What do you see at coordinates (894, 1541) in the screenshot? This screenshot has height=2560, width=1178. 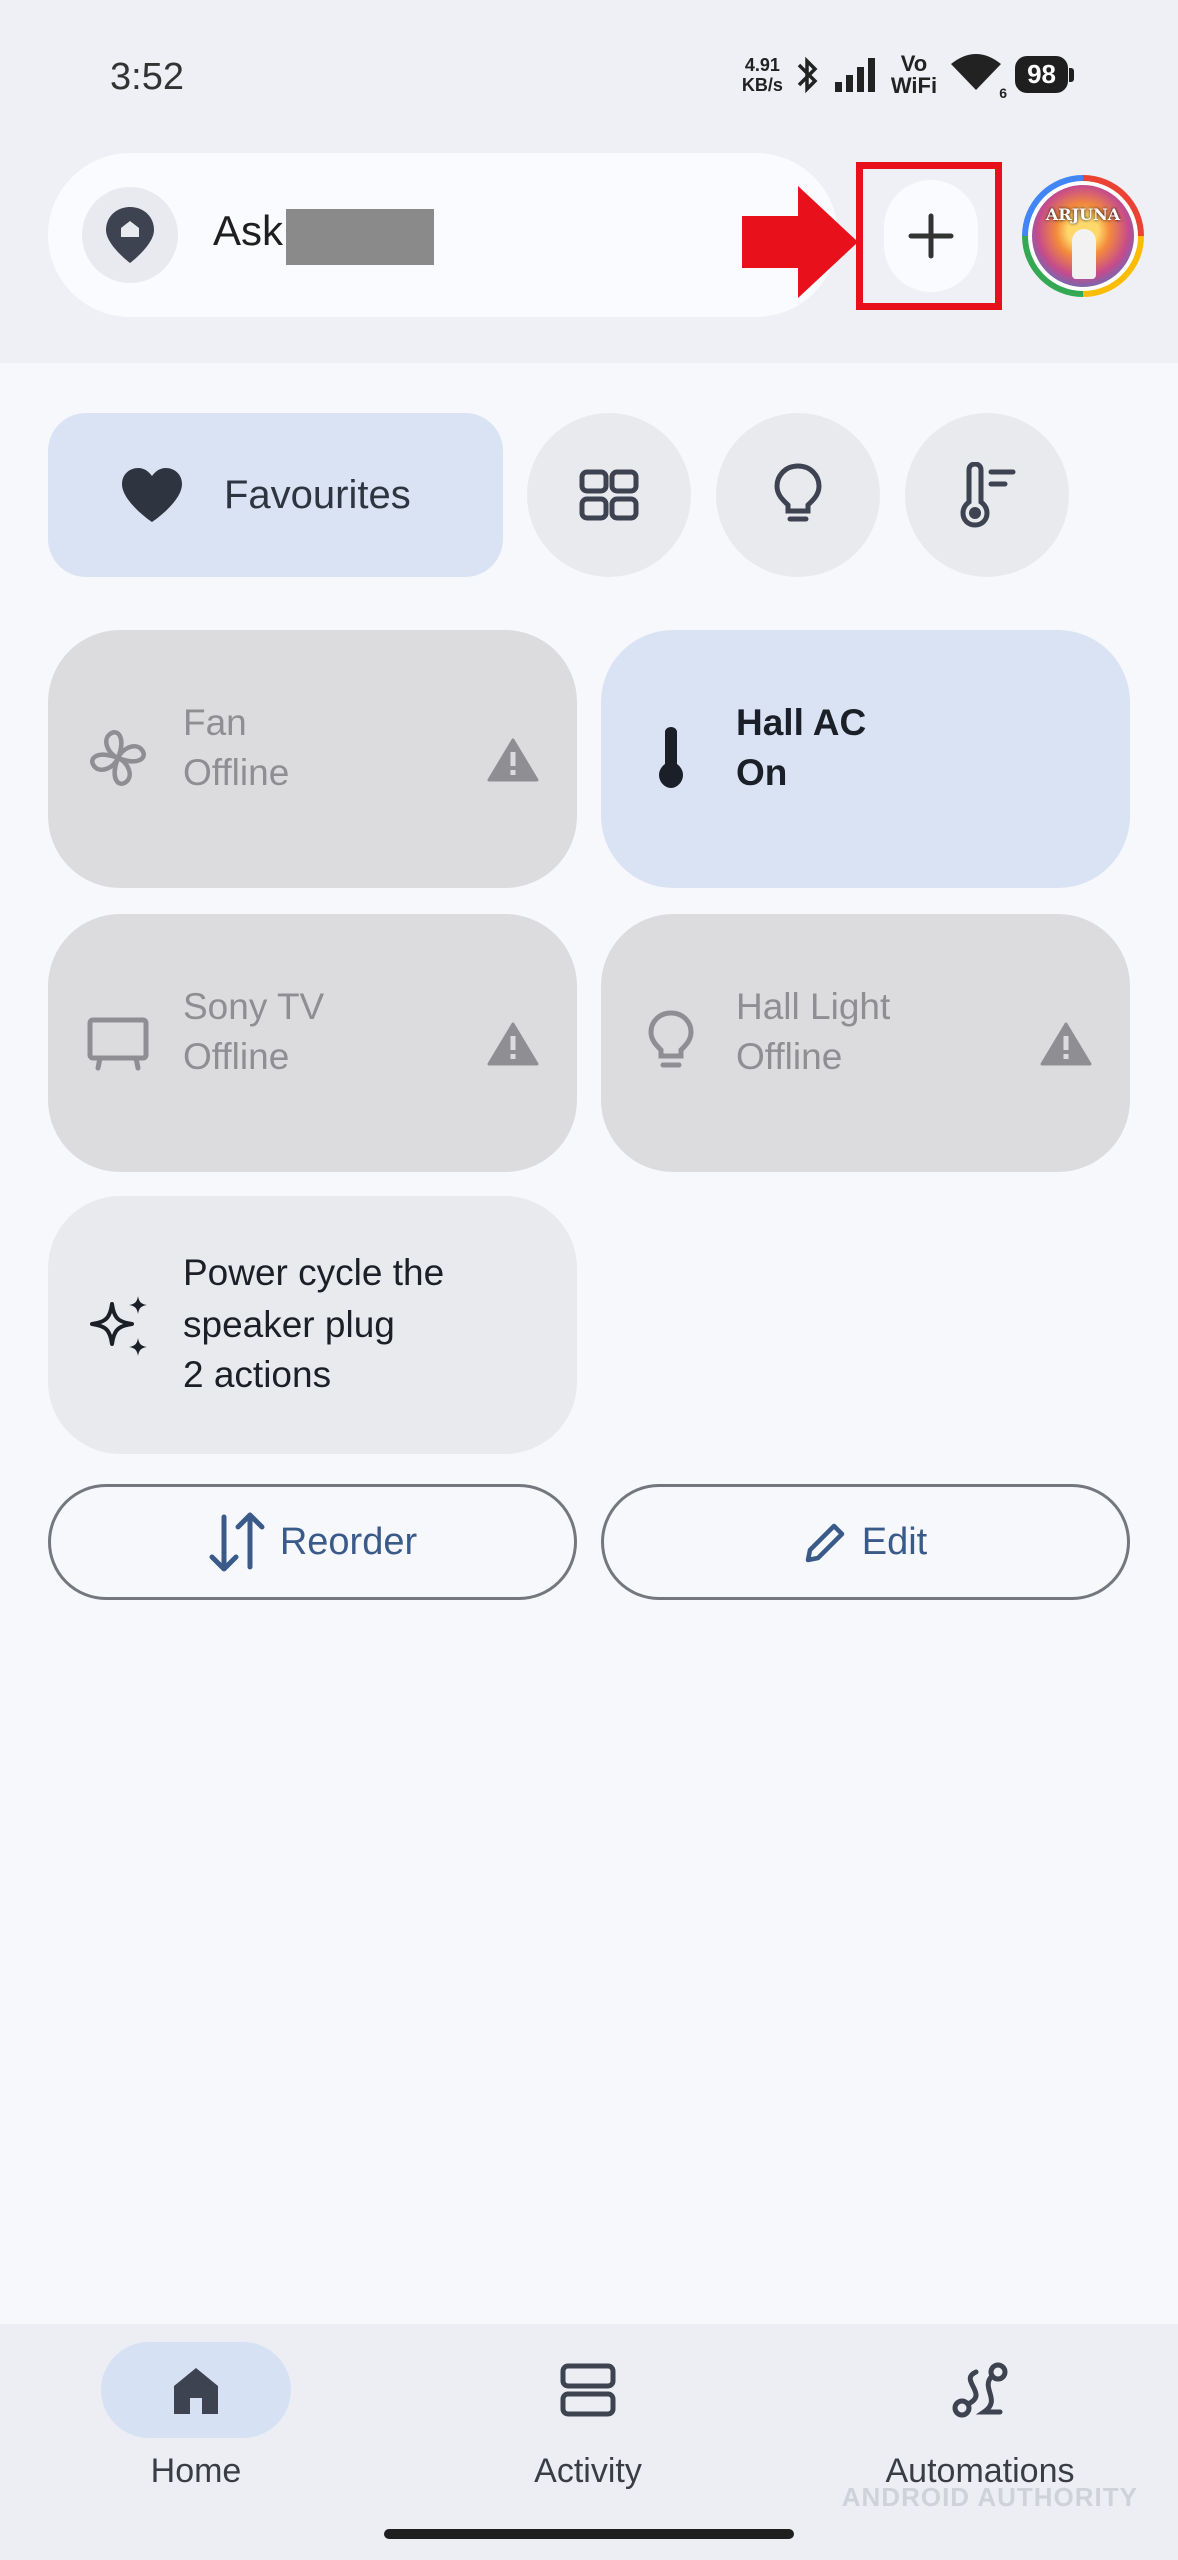 I see `edit-label: Edit` at bounding box center [894, 1541].